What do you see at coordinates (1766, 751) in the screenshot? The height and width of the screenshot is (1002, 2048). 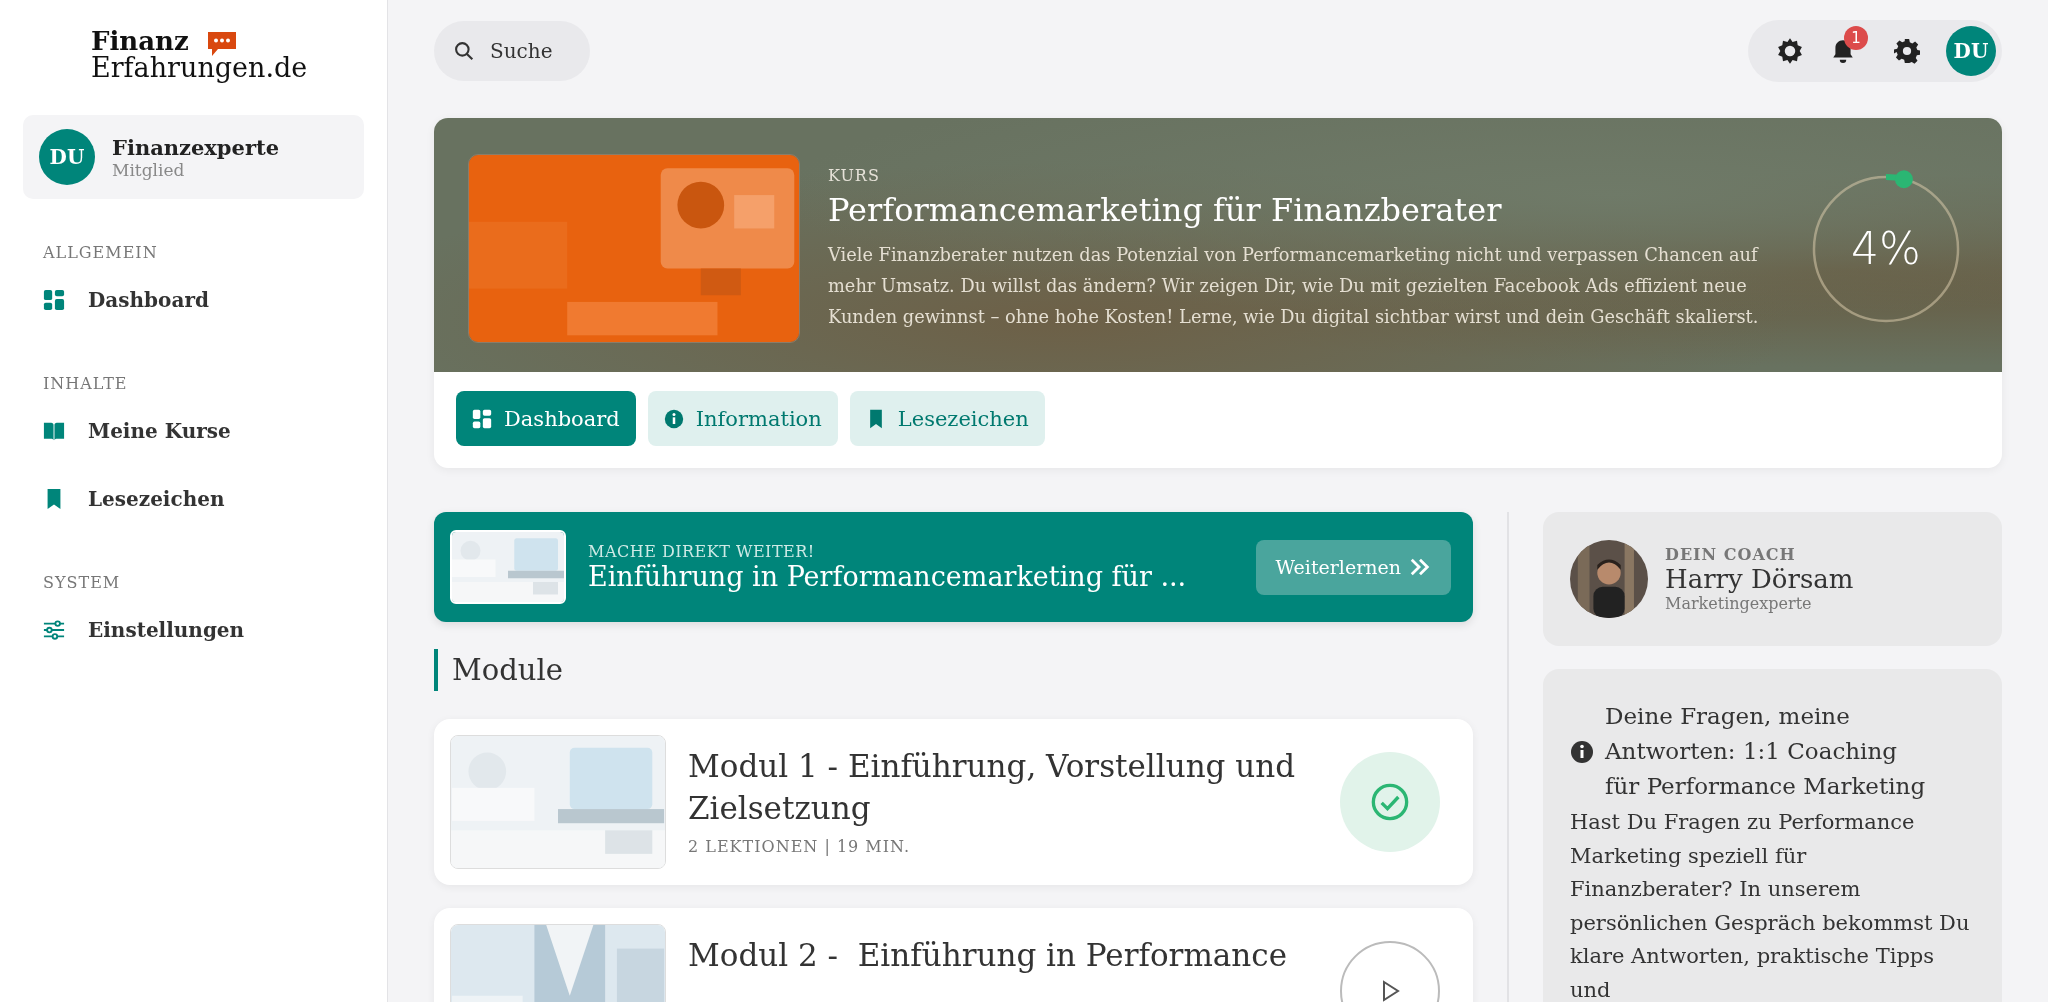 I see `info-title: Deine Fragen, meine Antworten: 1:1 Coaching für Performance Marketing` at bounding box center [1766, 751].